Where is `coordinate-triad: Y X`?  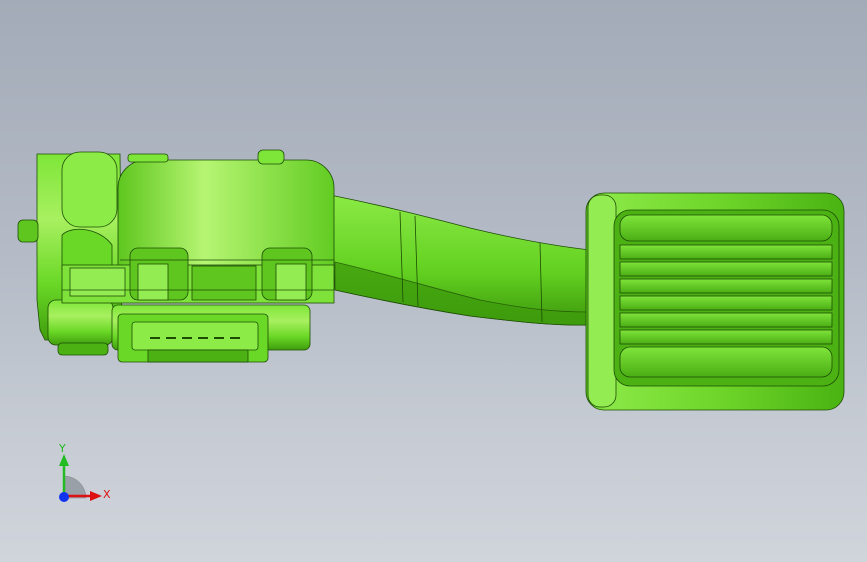 coordinate-triad: Y X is located at coordinates (84, 472).